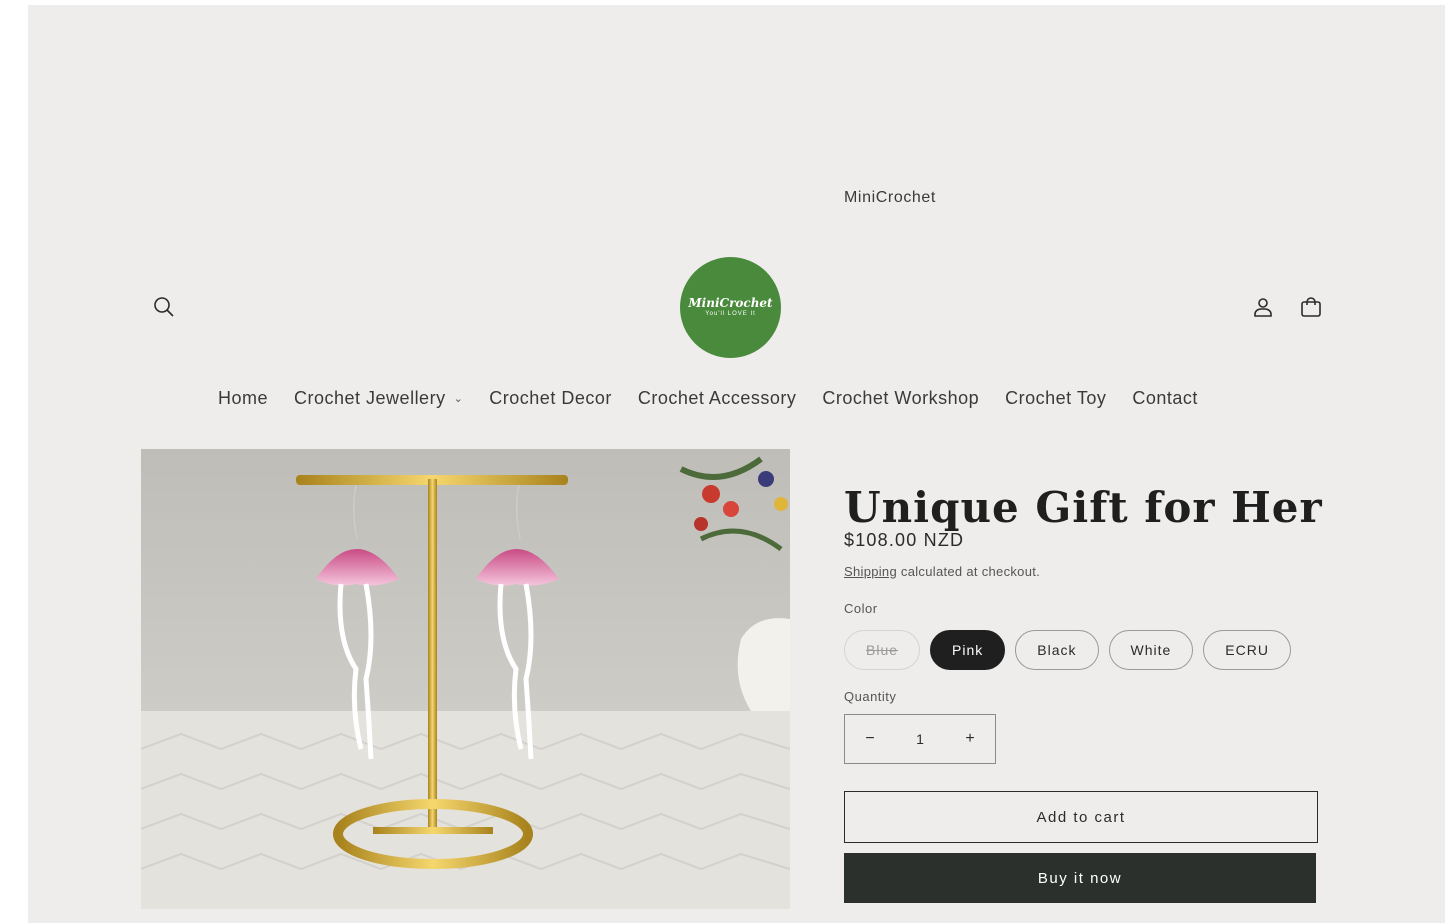 The height and width of the screenshot is (923, 1453). I want to click on cart-icon, so click(1311, 307).